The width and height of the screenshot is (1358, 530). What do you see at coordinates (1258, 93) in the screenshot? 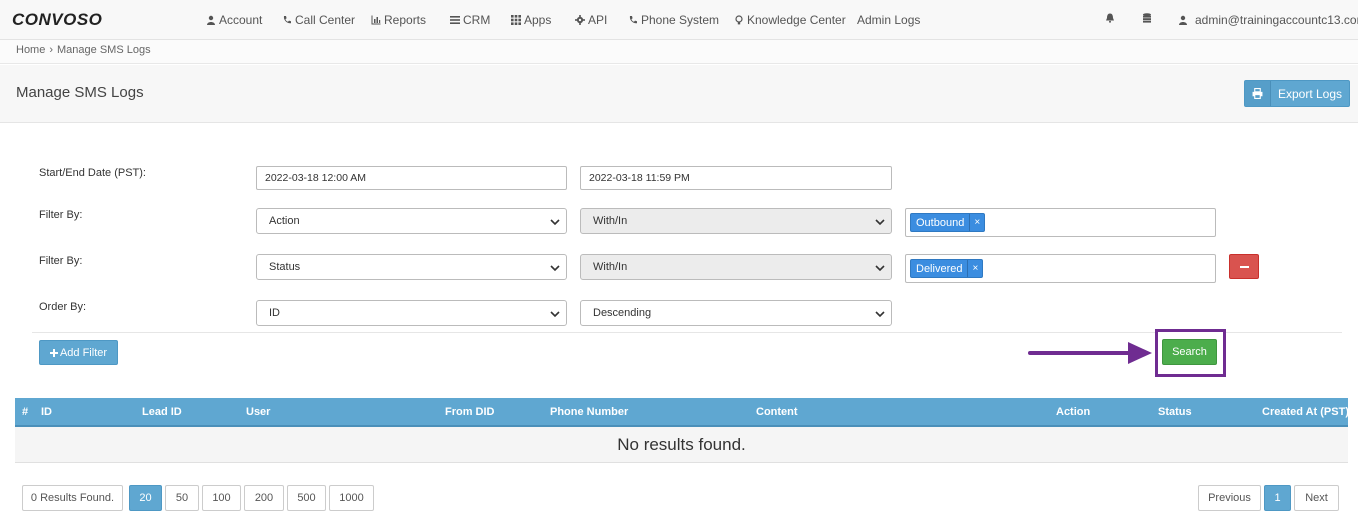
I see `printer-icon` at bounding box center [1258, 93].